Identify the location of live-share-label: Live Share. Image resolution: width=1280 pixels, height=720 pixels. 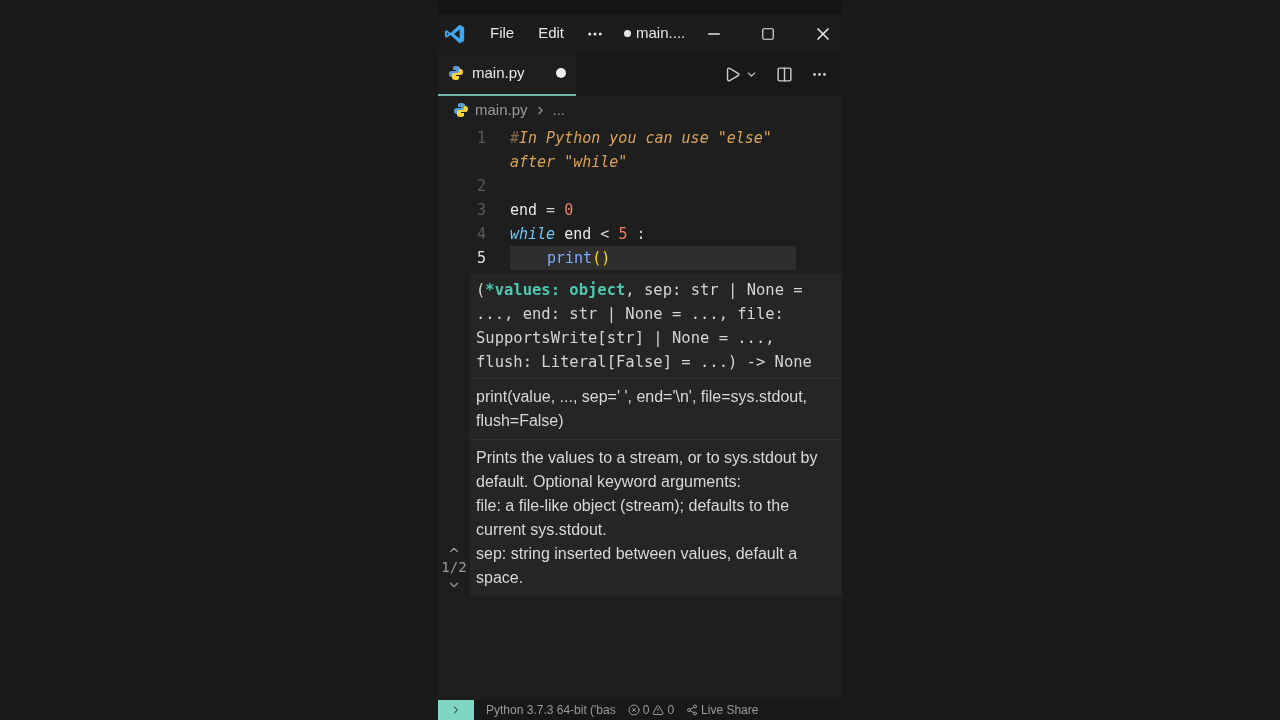
(730, 710).